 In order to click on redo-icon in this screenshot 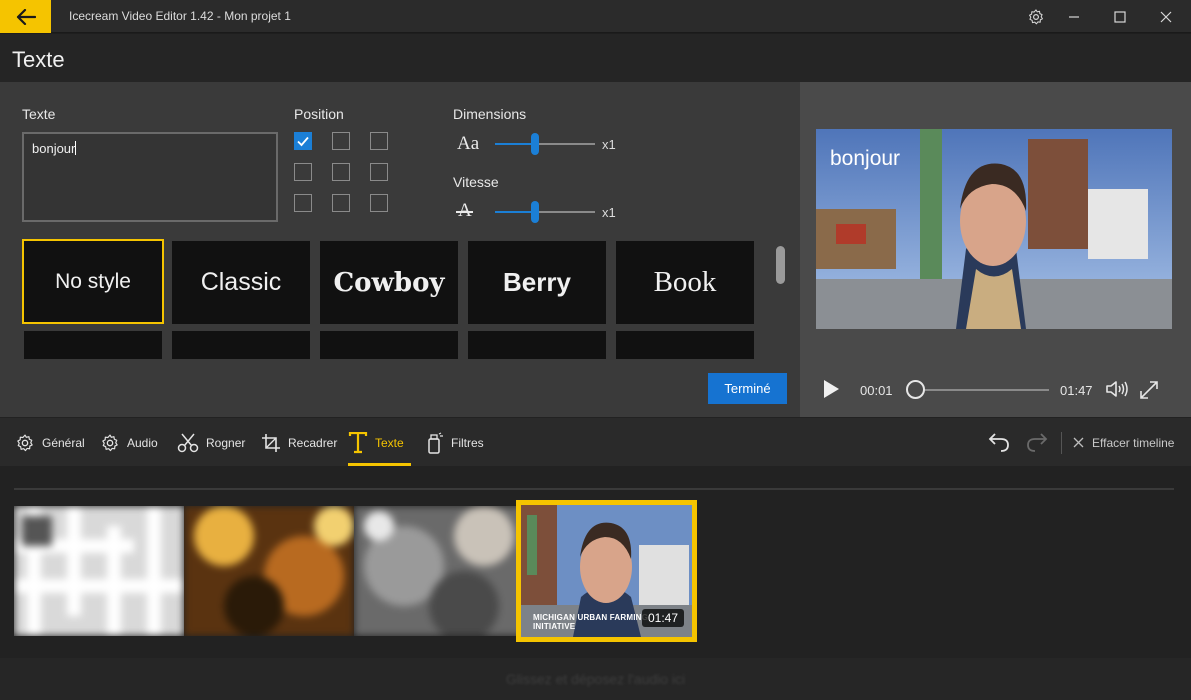, I will do `click(1037, 442)`.